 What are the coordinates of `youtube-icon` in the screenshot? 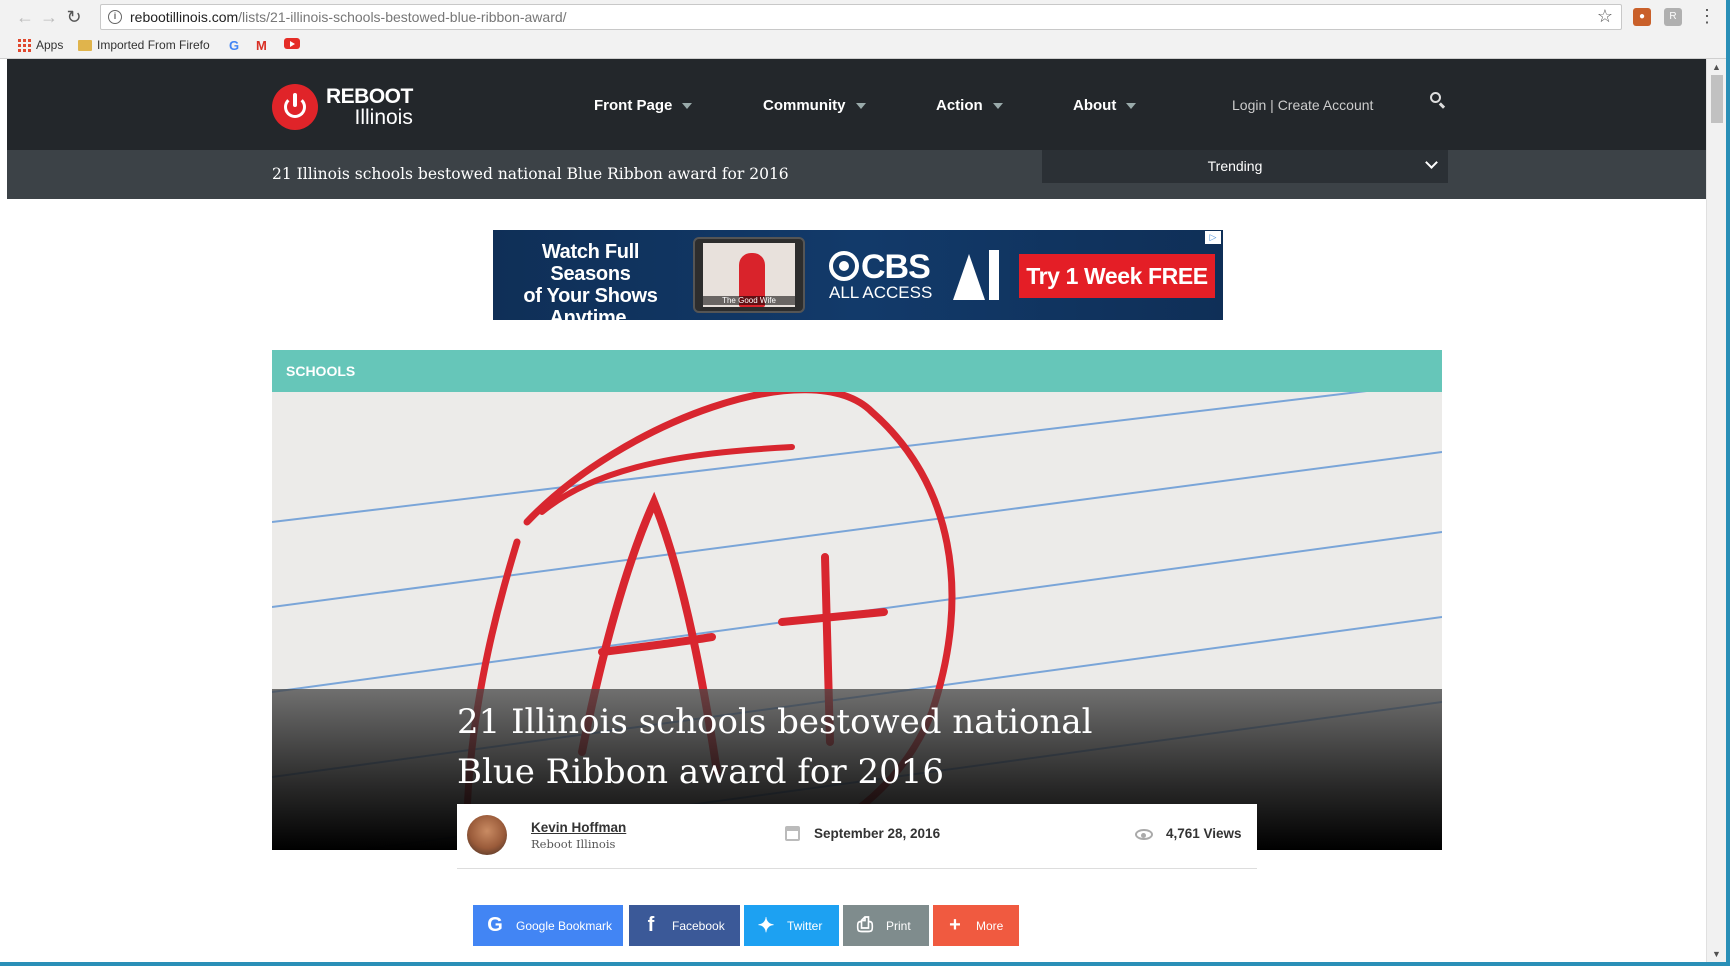 It's located at (292, 43).